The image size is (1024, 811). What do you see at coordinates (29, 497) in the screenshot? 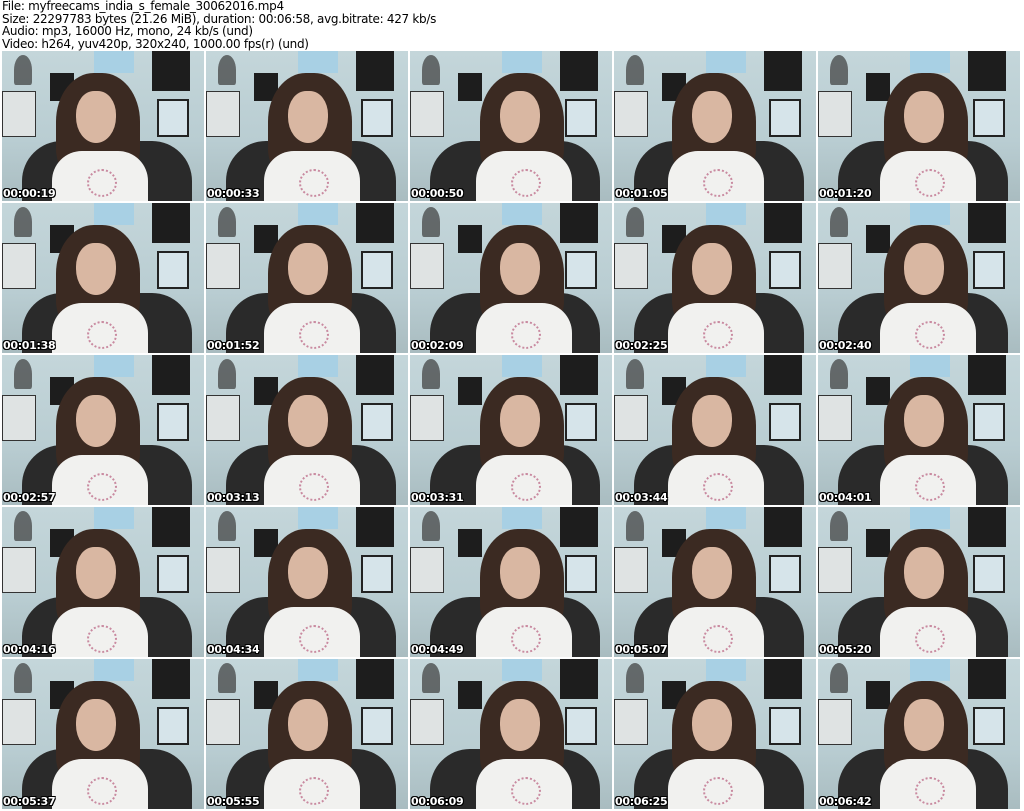
I see `timestamp: 00:02:57` at bounding box center [29, 497].